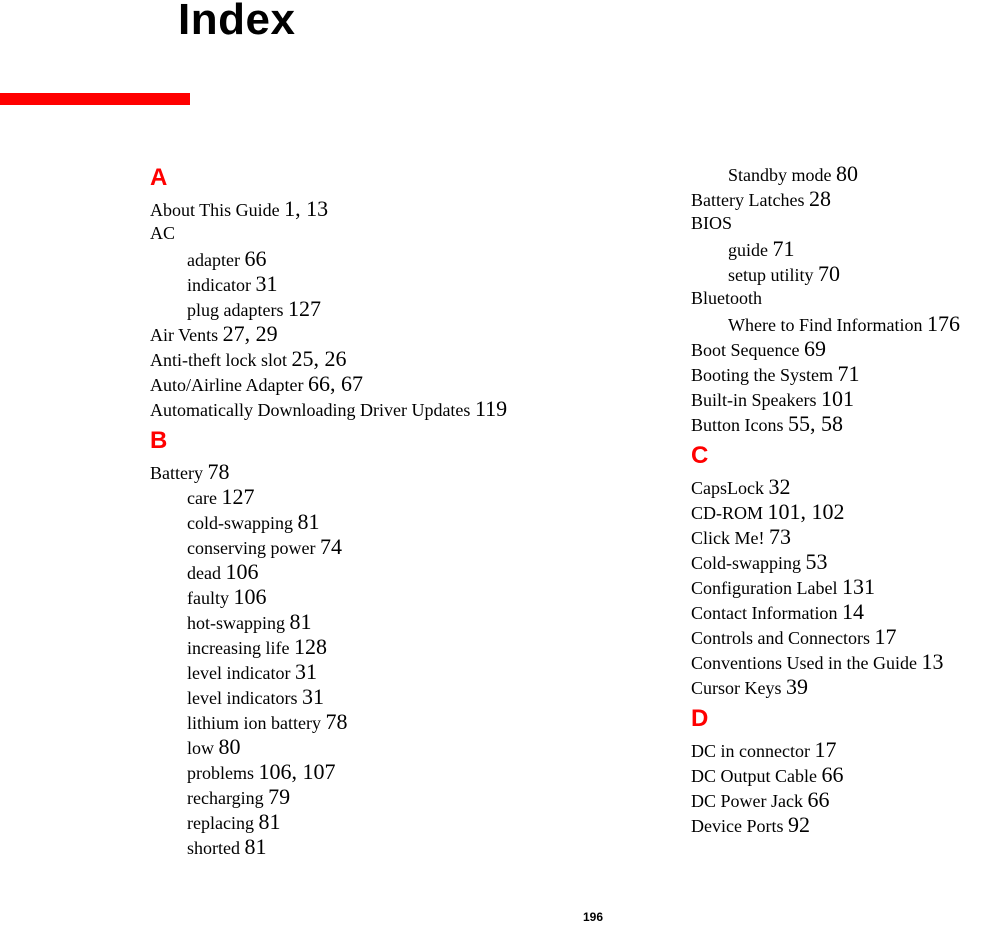 The image size is (995, 925). Describe the element at coordinates (328, 471) in the screenshot. I see `index-entry: Battery 78` at that location.